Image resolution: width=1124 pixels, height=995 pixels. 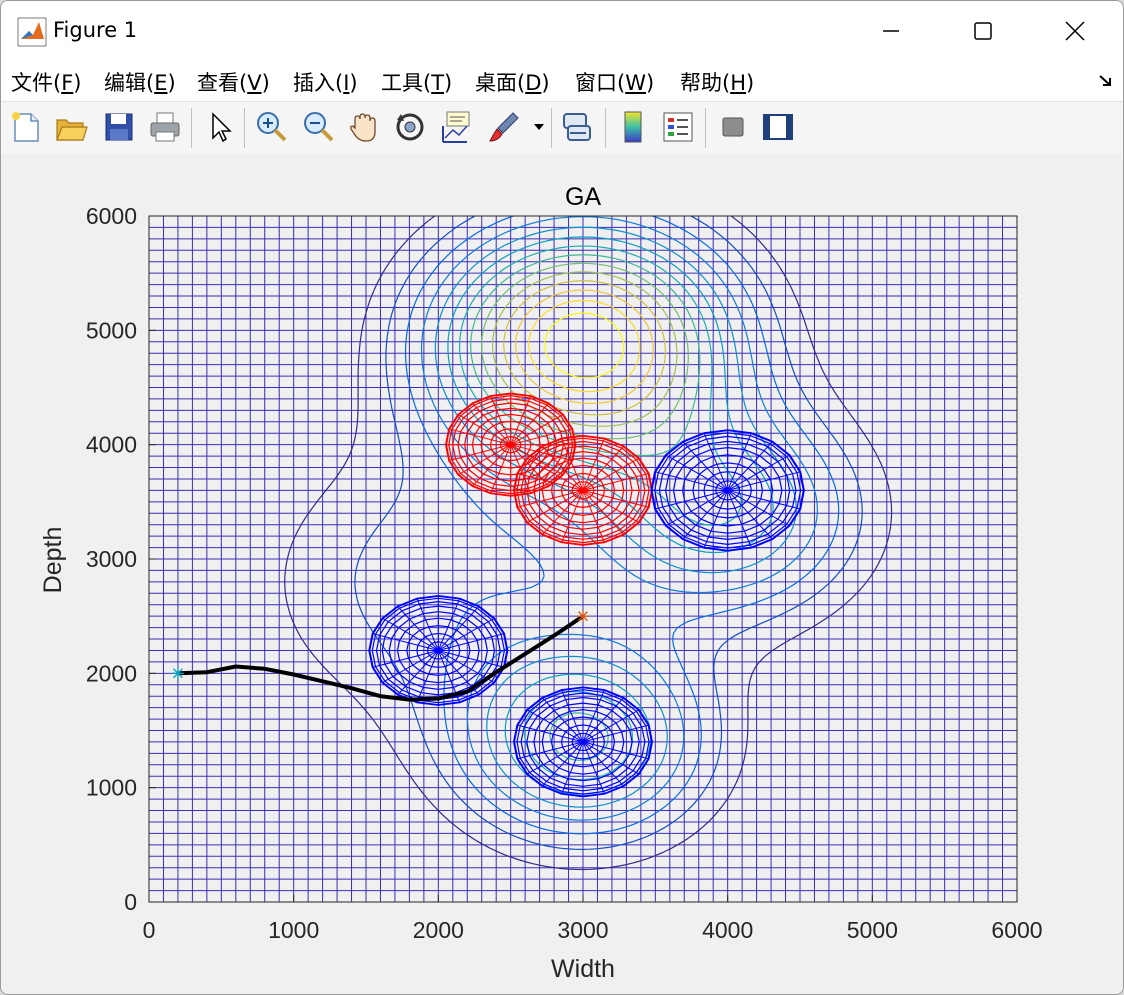 I want to click on pan-icon, so click(x=364, y=127).